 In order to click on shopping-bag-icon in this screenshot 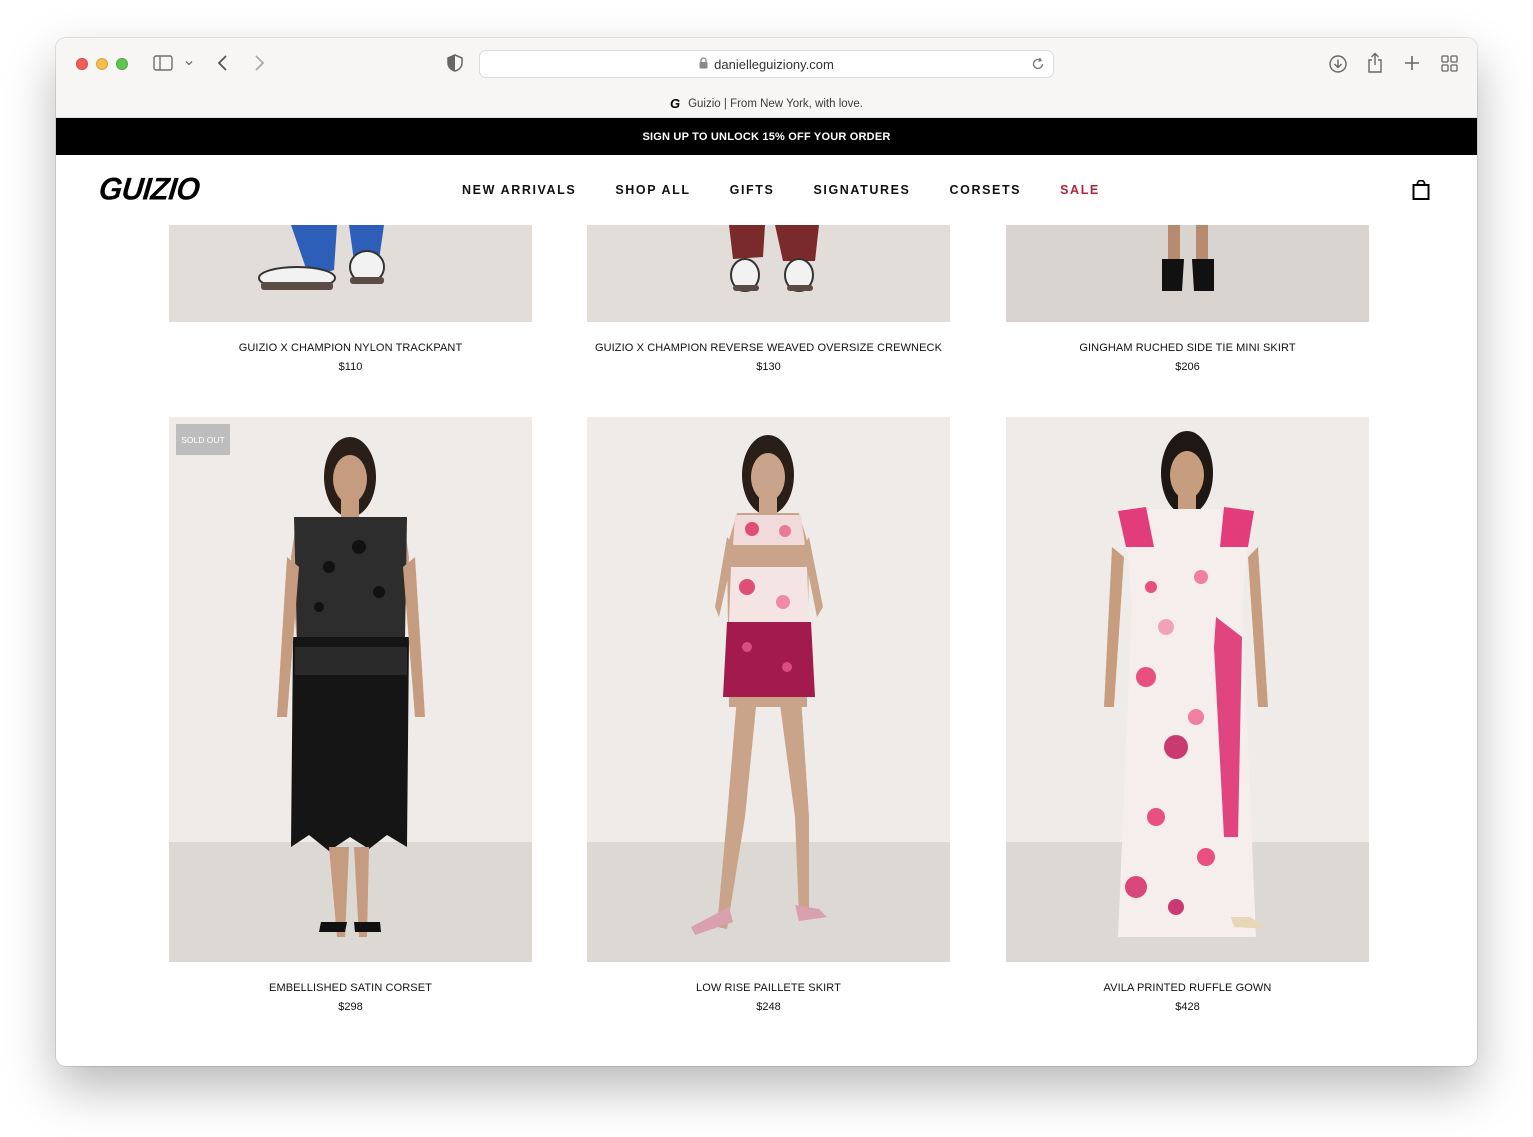, I will do `click(1421, 192)`.